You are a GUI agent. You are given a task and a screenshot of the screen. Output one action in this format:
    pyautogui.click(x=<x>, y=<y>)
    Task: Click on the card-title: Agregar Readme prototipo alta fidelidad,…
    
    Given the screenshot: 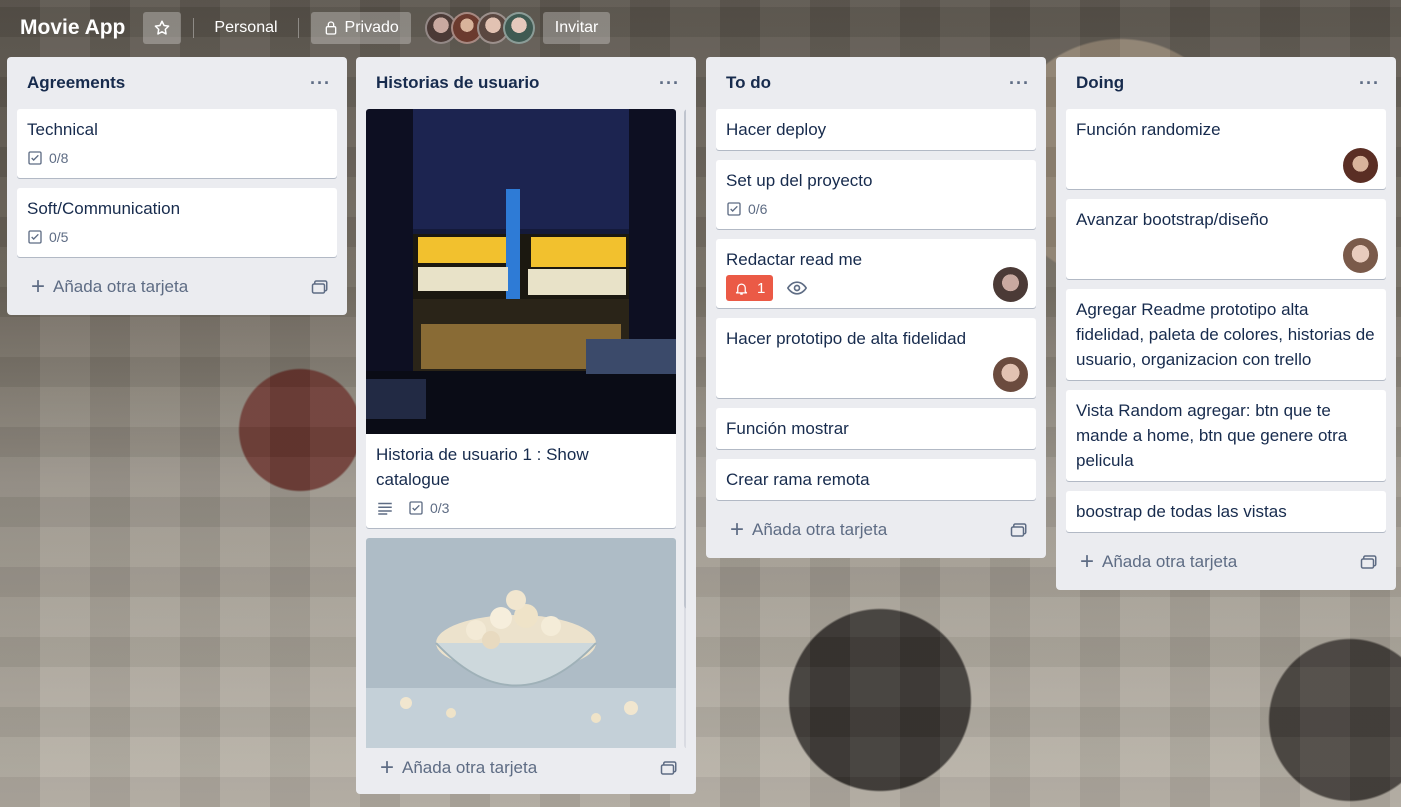 What is the action you would take?
    pyautogui.click(x=1225, y=334)
    